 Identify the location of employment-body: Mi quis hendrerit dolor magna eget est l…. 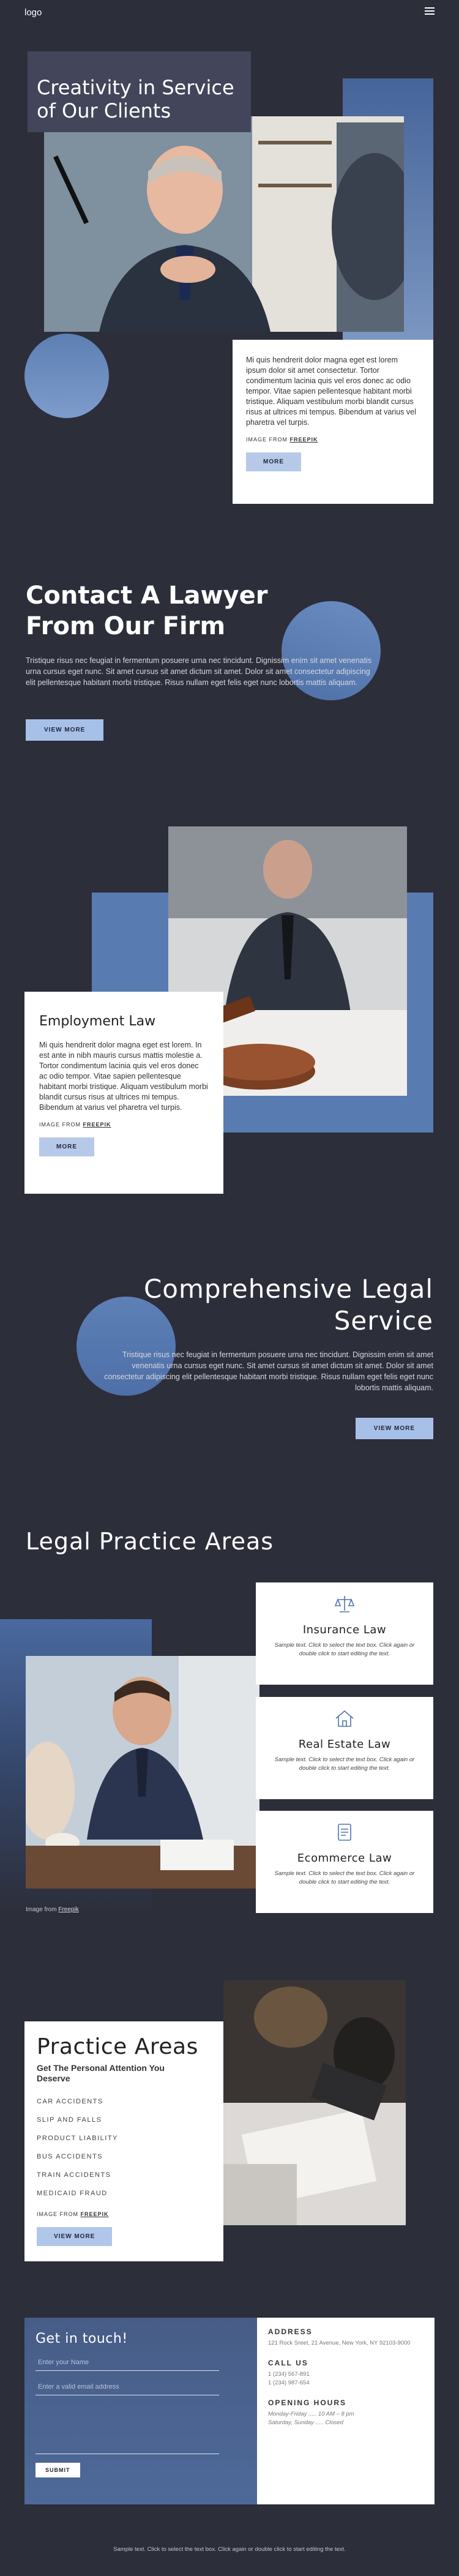
(123, 1077).